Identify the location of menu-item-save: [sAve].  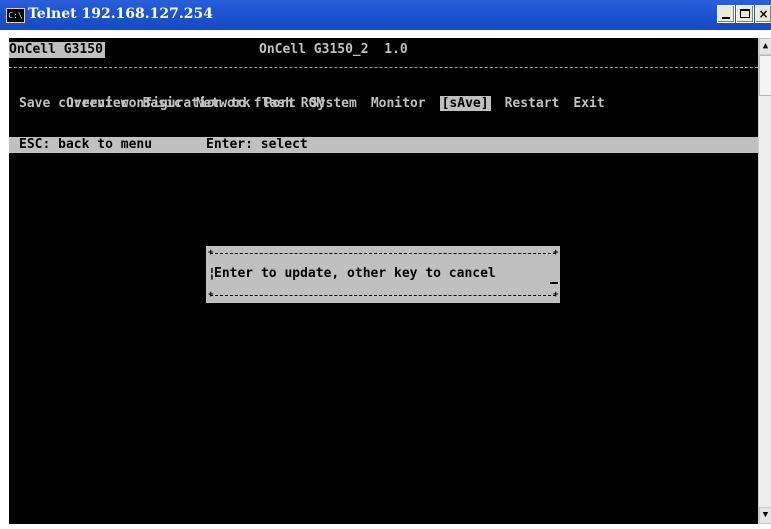
(465, 103).